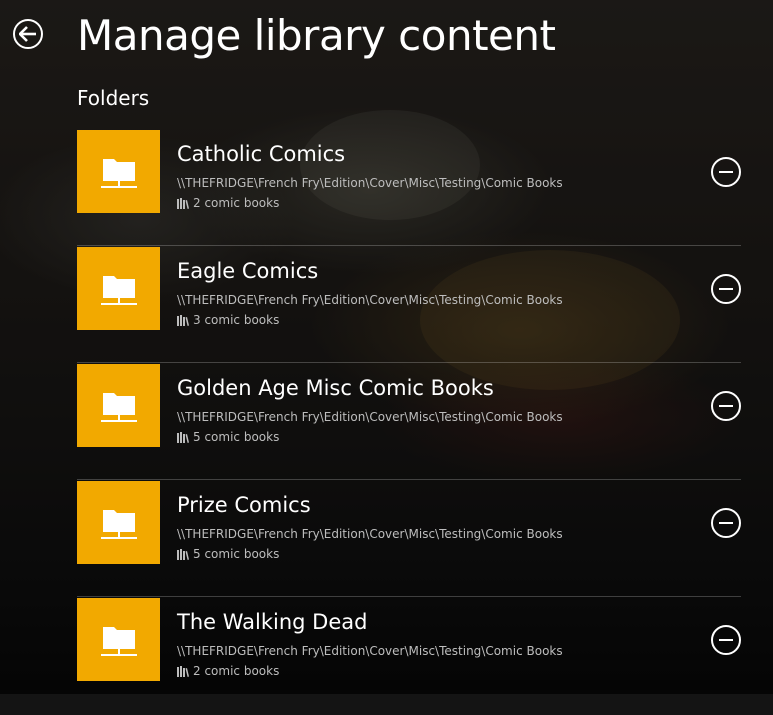  Describe the element at coordinates (248, 271) in the screenshot. I see `folder-name: Eagle Comics` at that location.